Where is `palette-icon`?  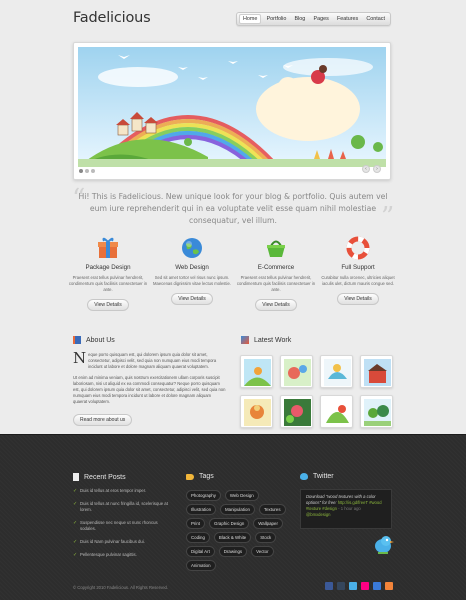
palette-icon is located at coordinates (245, 340).